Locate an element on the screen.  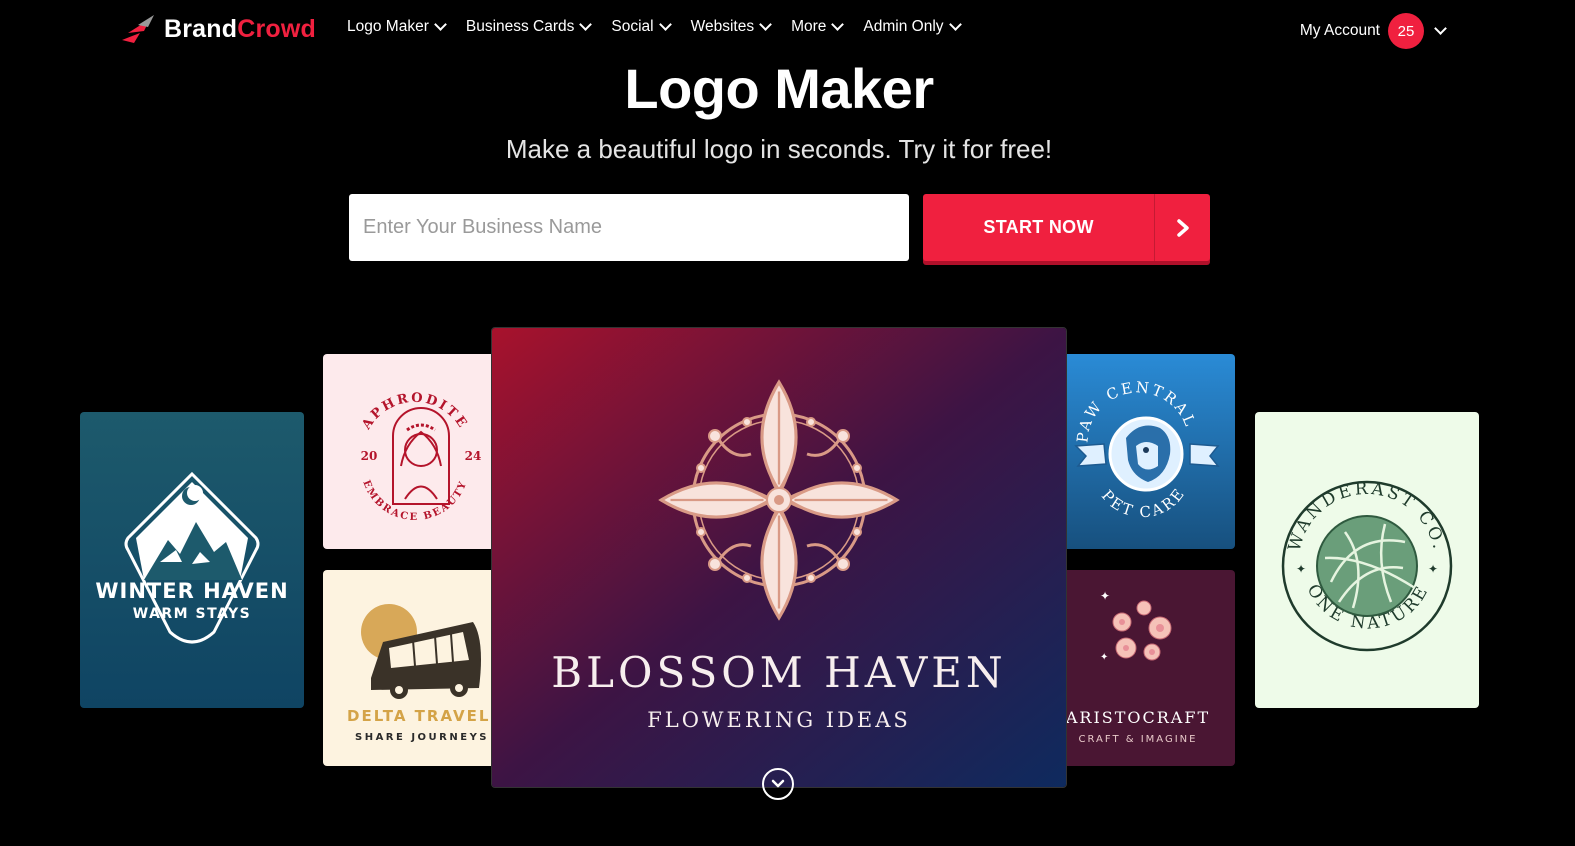
nav-item-websites: Websites is located at coordinates (731, 27).